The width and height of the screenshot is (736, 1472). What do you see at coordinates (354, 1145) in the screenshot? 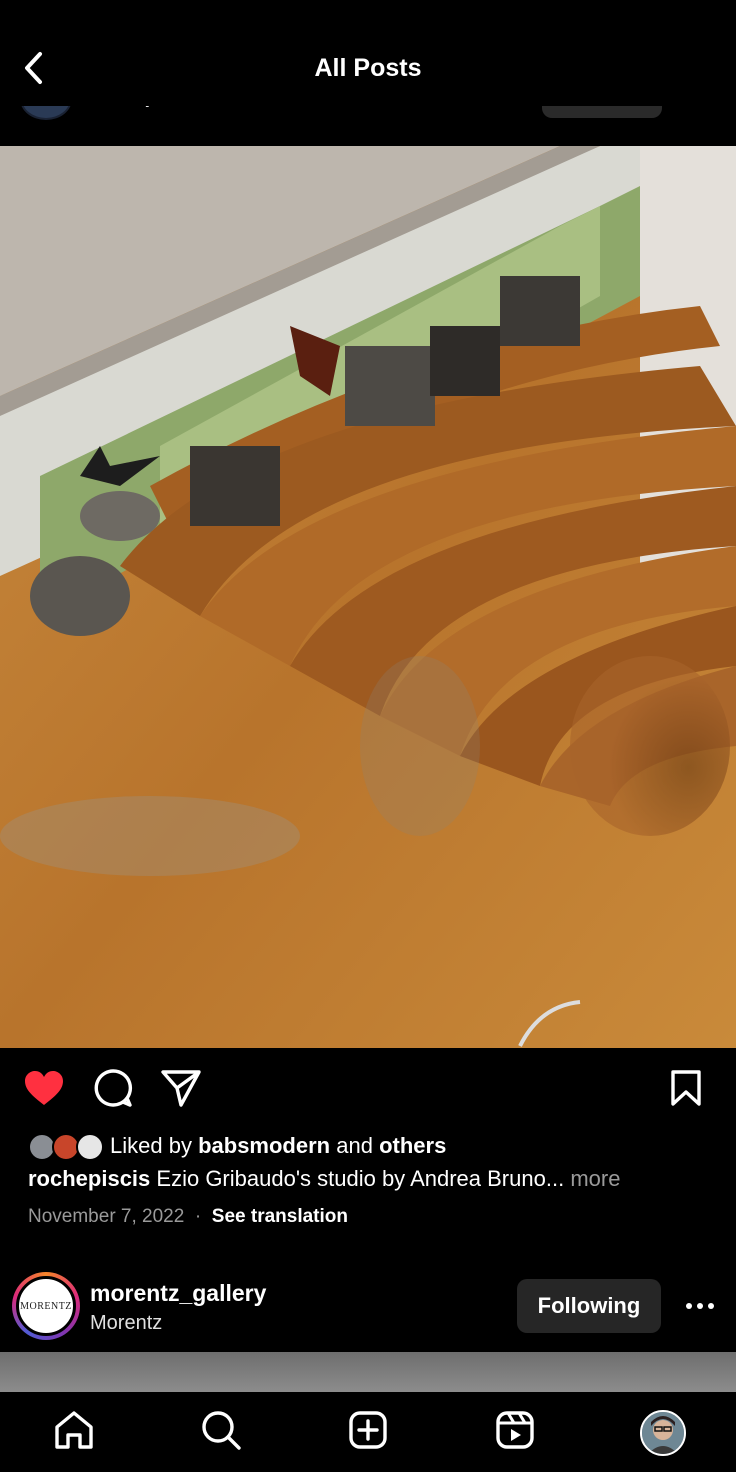
I see `liked-by-conjunction: and` at bounding box center [354, 1145].